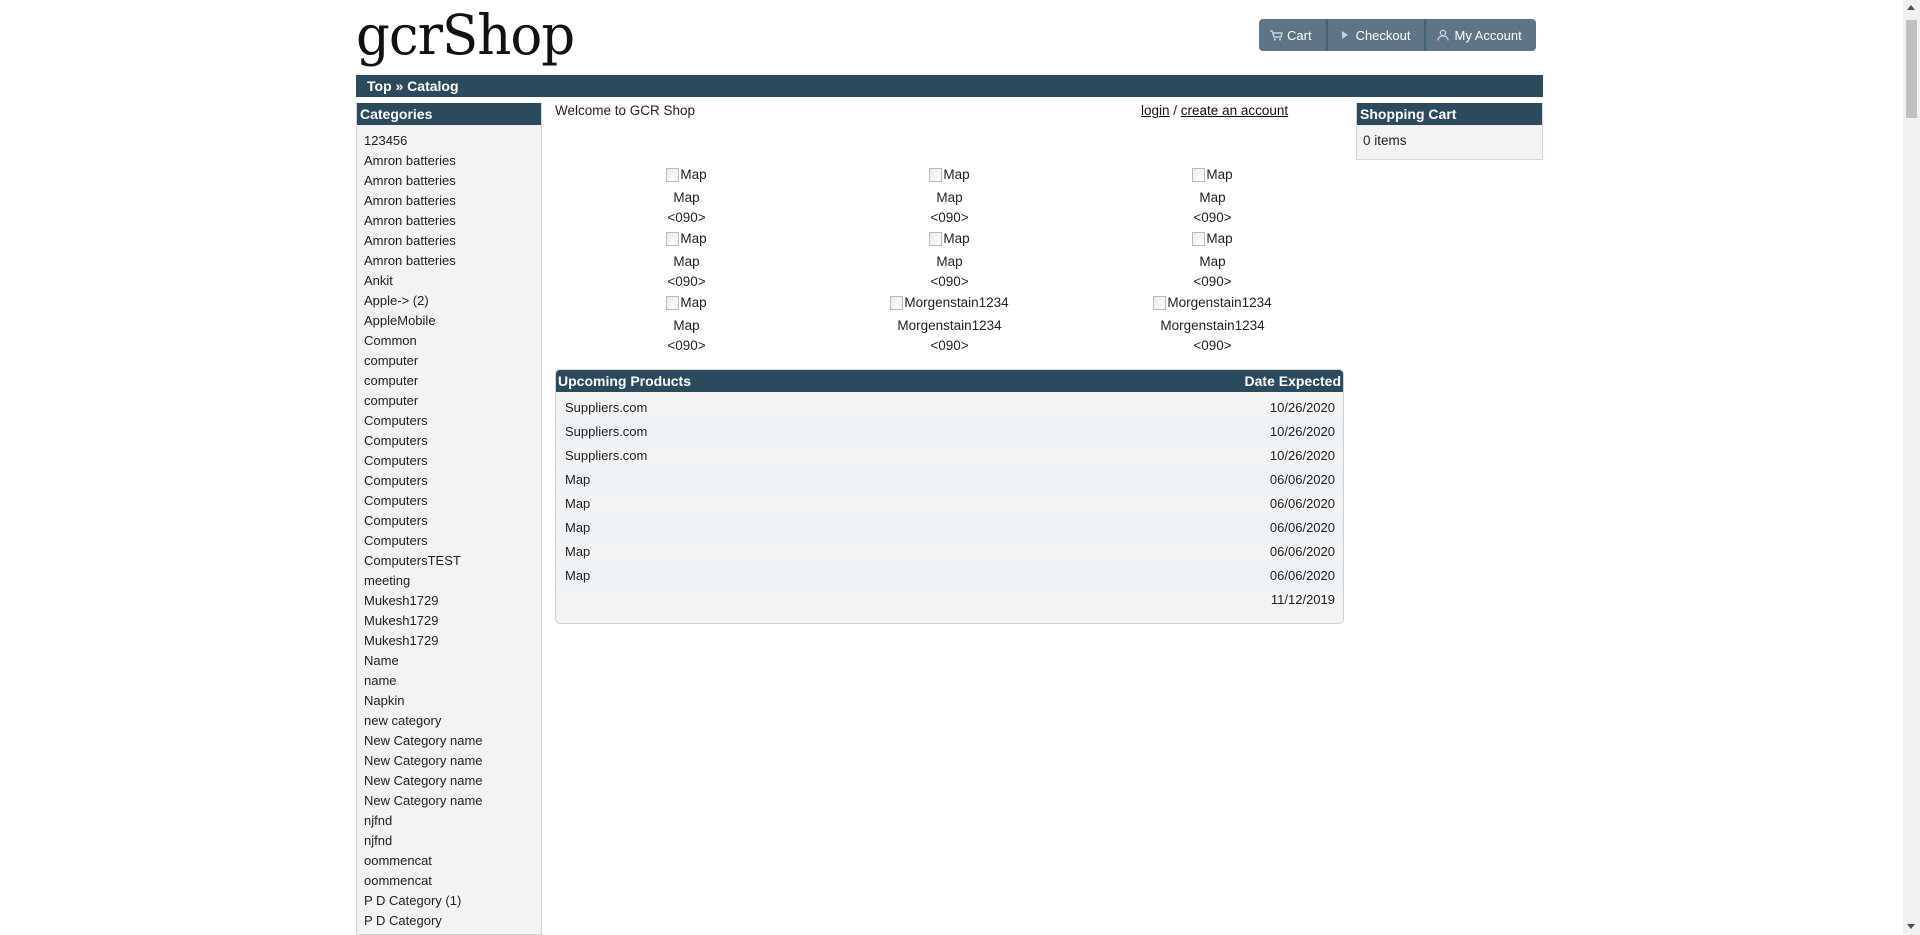  What do you see at coordinates (452, 901) in the screenshot?
I see `category-item: P D Category (1)` at bounding box center [452, 901].